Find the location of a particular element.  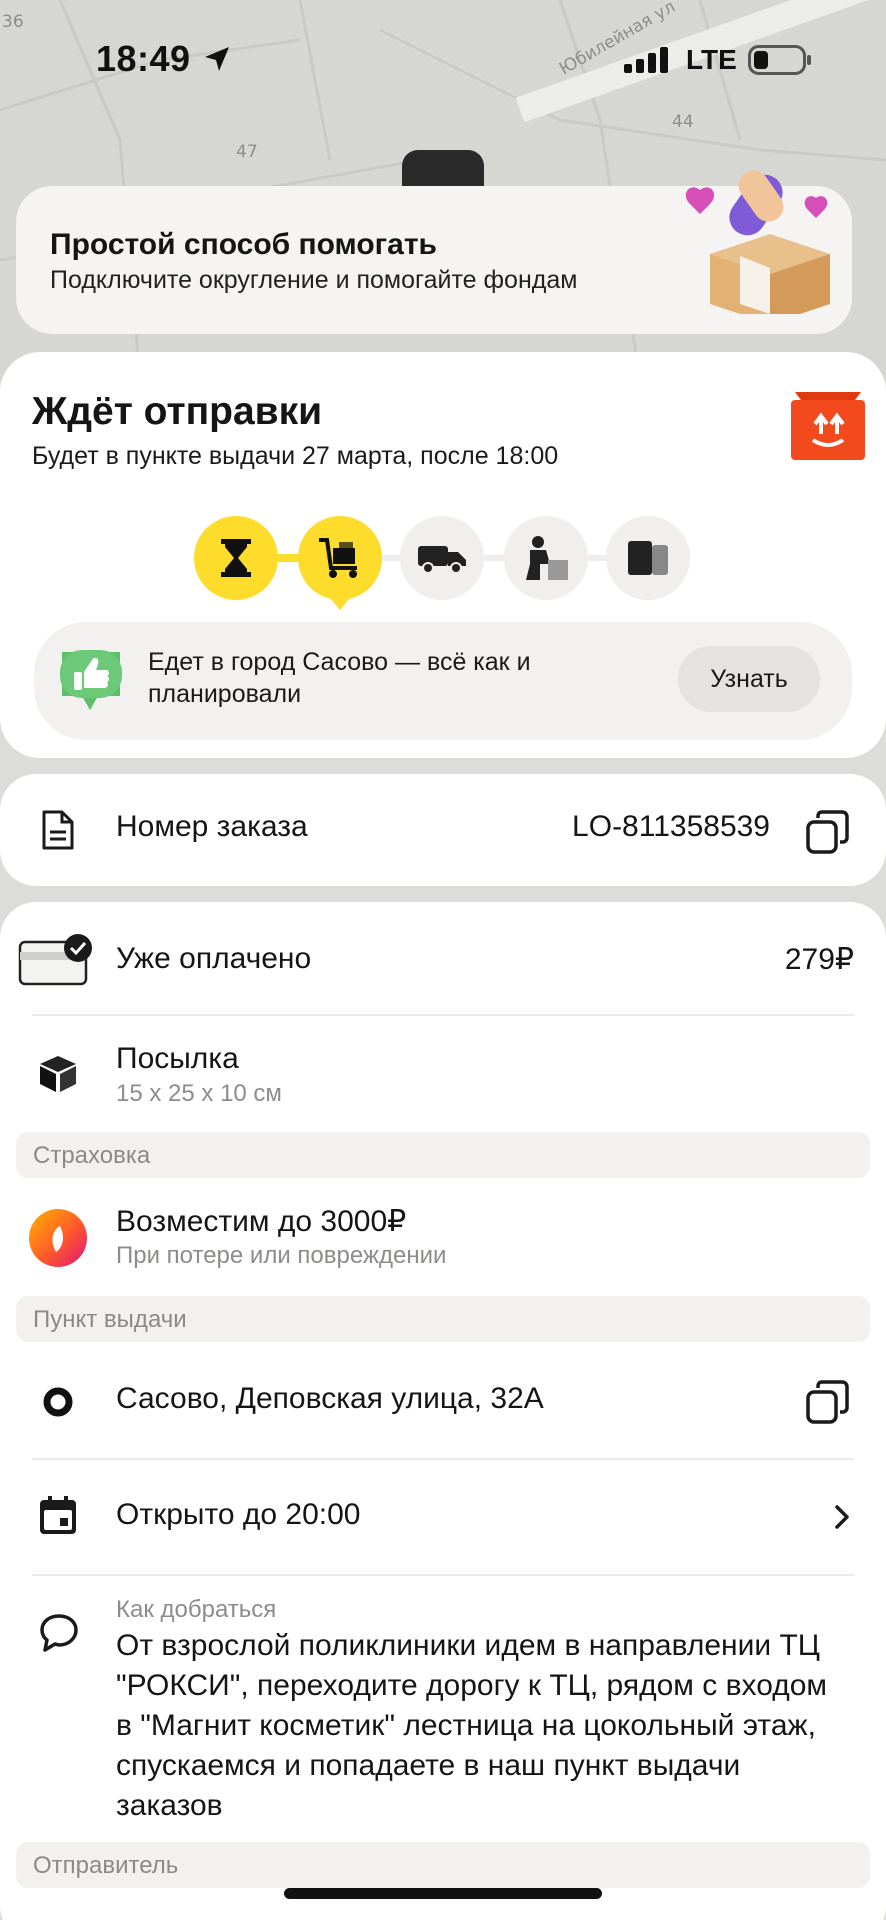

parcel-cube-icon is located at coordinates (58, 1074).